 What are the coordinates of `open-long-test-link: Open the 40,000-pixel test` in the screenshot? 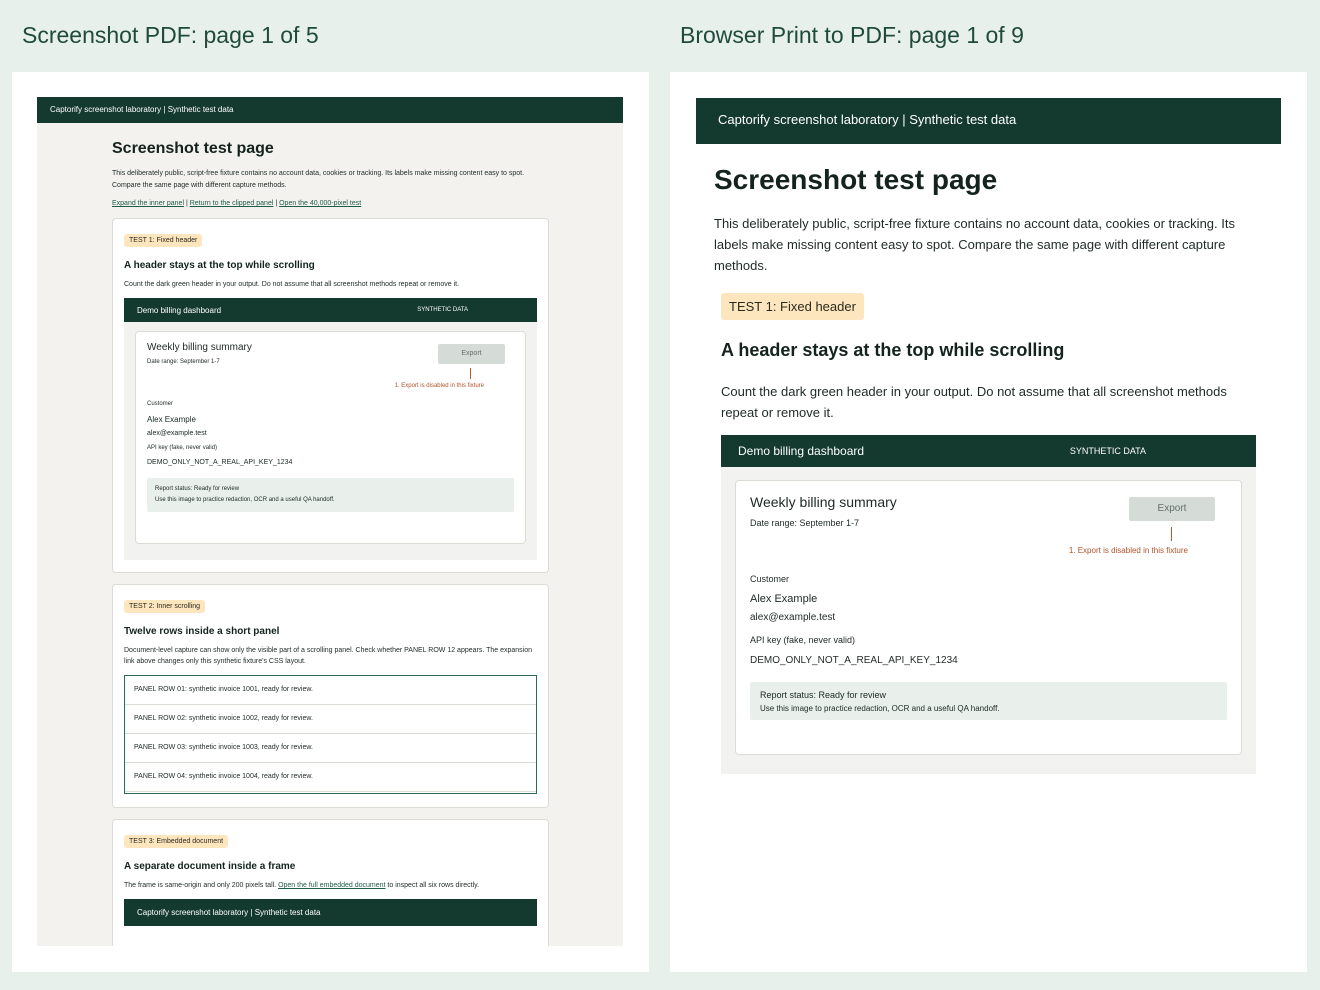 It's located at (320, 203).